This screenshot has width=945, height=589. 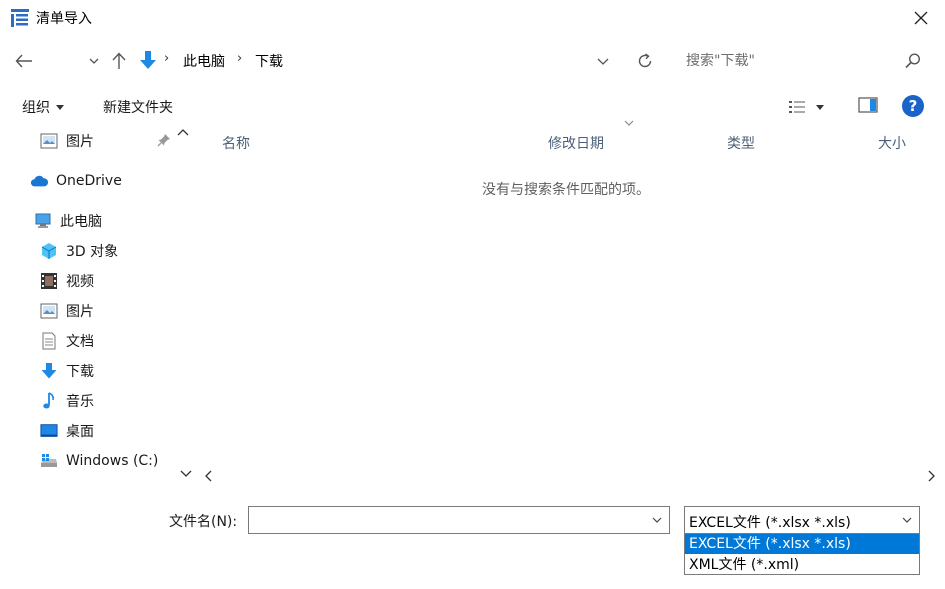 What do you see at coordinates (741, 143) in the screenshot?
I see `column-header-type: 类型` at bounding box center [741, 143].